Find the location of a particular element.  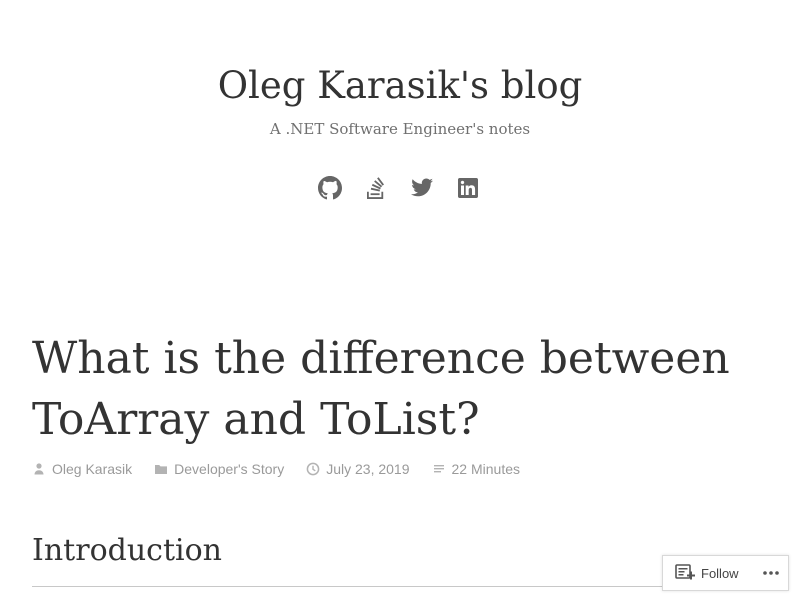

author-link: Oleg Karasik is located at coordinates (92, 469).